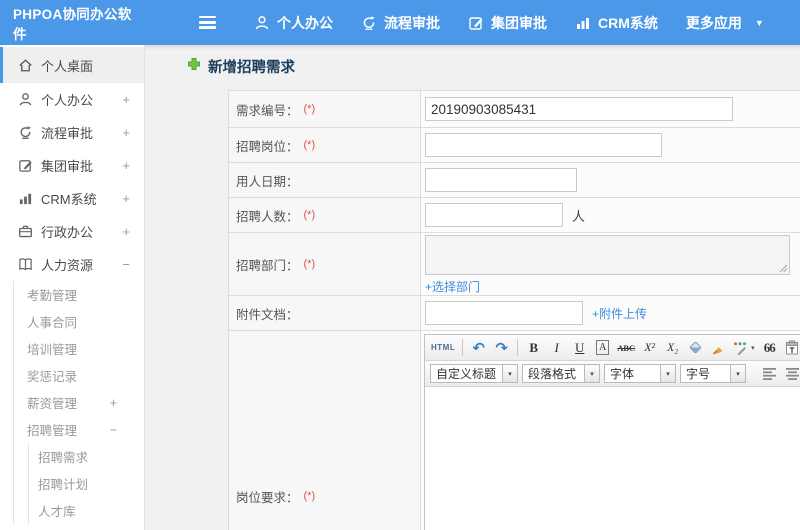 The height and width of the screenshot is (530, 800). What do you see at coordinates (207, 22) in the screenshot?
I see `menu-toggle-icon` at bounding box center [207, 22].